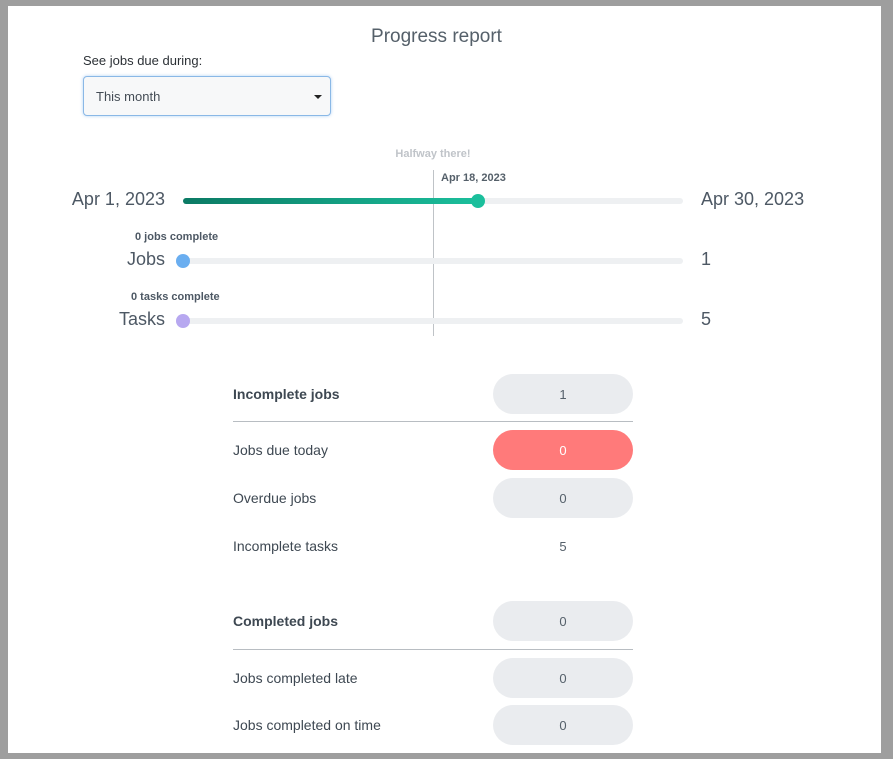  I want to click on end-date-label: Apr 30, 2023, so click(753, 199).